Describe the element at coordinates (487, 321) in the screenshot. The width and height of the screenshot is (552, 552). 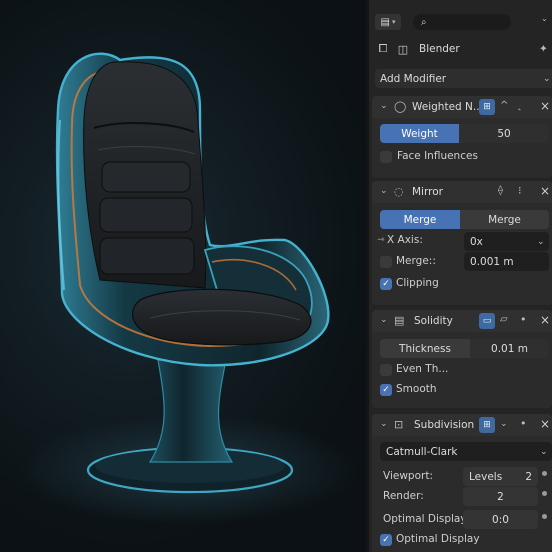
I see `editmode-toggle-icon: ▭` at that location.